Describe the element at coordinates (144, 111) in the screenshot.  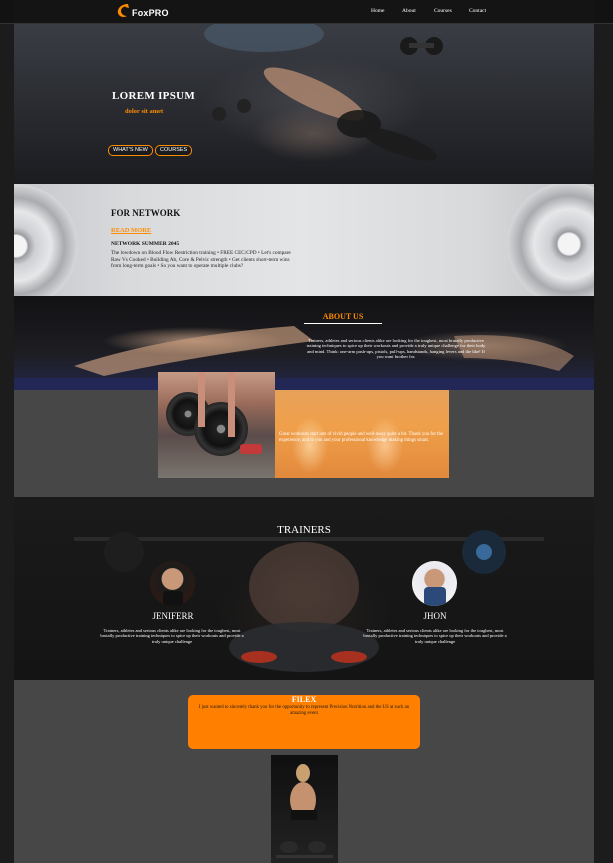
I see `hero-subtitle: dolor sit amet` at that location.